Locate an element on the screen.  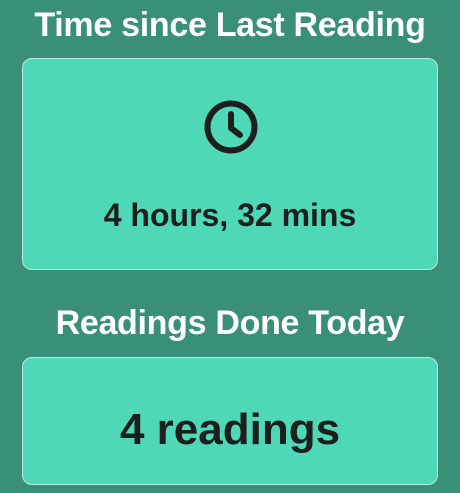
readings-today-heading: Readings Done Today is located at coordinates (230, 323).